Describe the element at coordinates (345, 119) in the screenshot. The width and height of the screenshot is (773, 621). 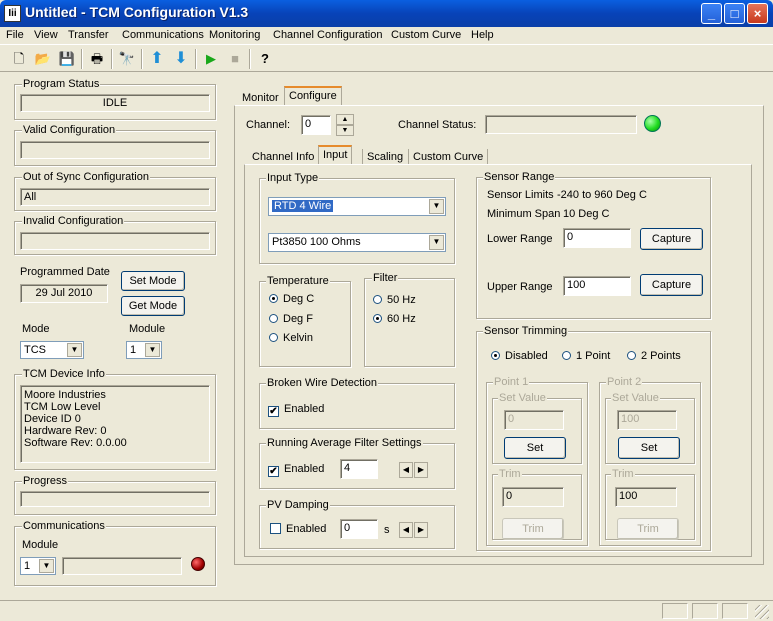
I see `channel-spin-up: ▲` at that location.